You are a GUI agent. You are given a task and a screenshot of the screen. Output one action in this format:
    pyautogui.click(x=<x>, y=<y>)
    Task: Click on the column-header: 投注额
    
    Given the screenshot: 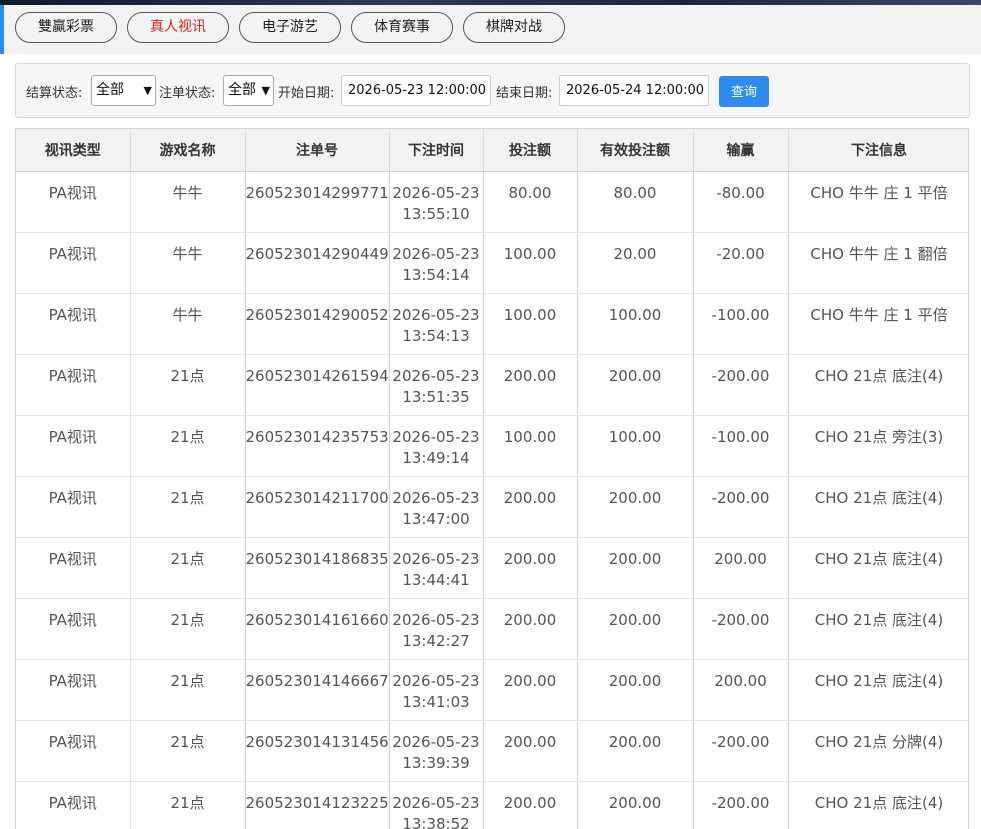 What is the action you would take?
    pyautogui.click(x=530, y=150)
    